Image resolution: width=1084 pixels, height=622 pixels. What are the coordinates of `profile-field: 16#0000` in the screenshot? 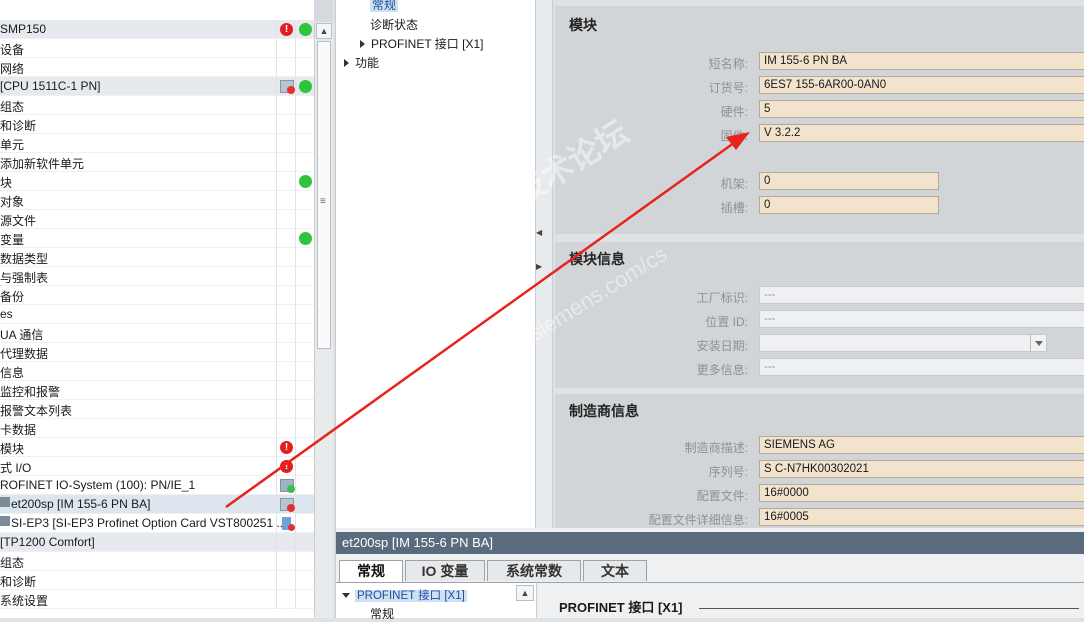 It's located at (921, 493).